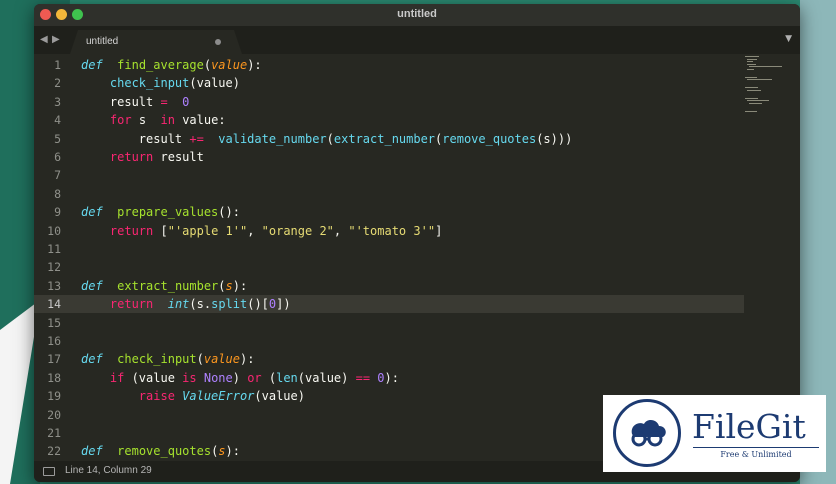  What do you see at coordinates (240, 378) in the screenshot?
I see `line-code: if (value is None) or (len(value) == 0):` at bounding box center [240, 378].